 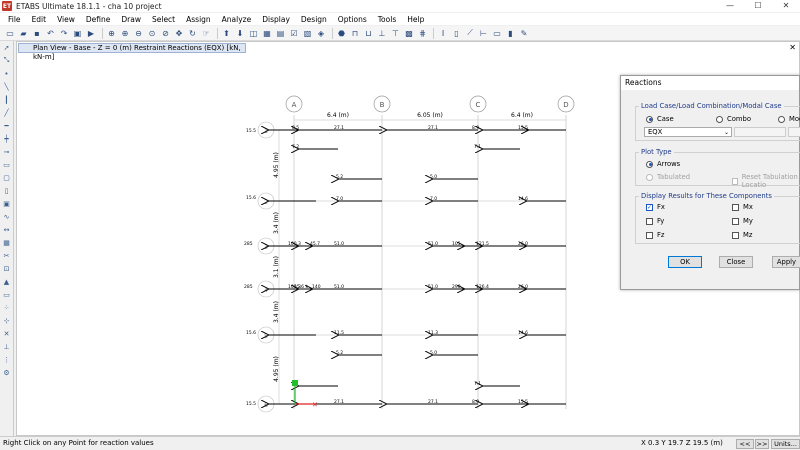 What do you see at coordinates (766, 181) in the screenshot?
I see `reset-tabulation-checkbox: Reset Tabulation Locatio` at bounding box center [766, 181].